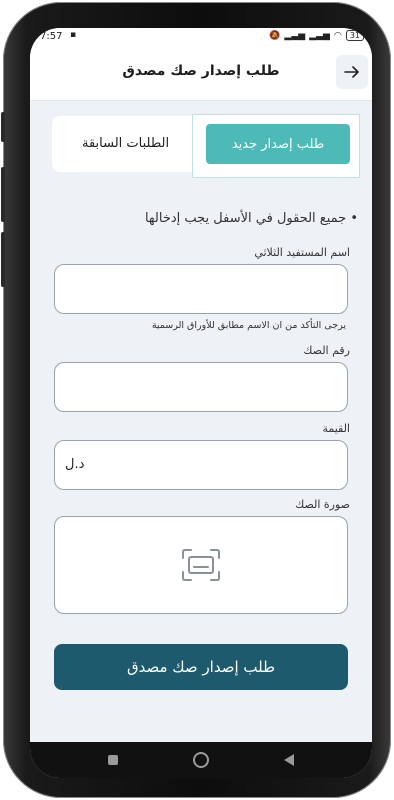  I want to click on sim-icon: ▪, so click(73, 35).